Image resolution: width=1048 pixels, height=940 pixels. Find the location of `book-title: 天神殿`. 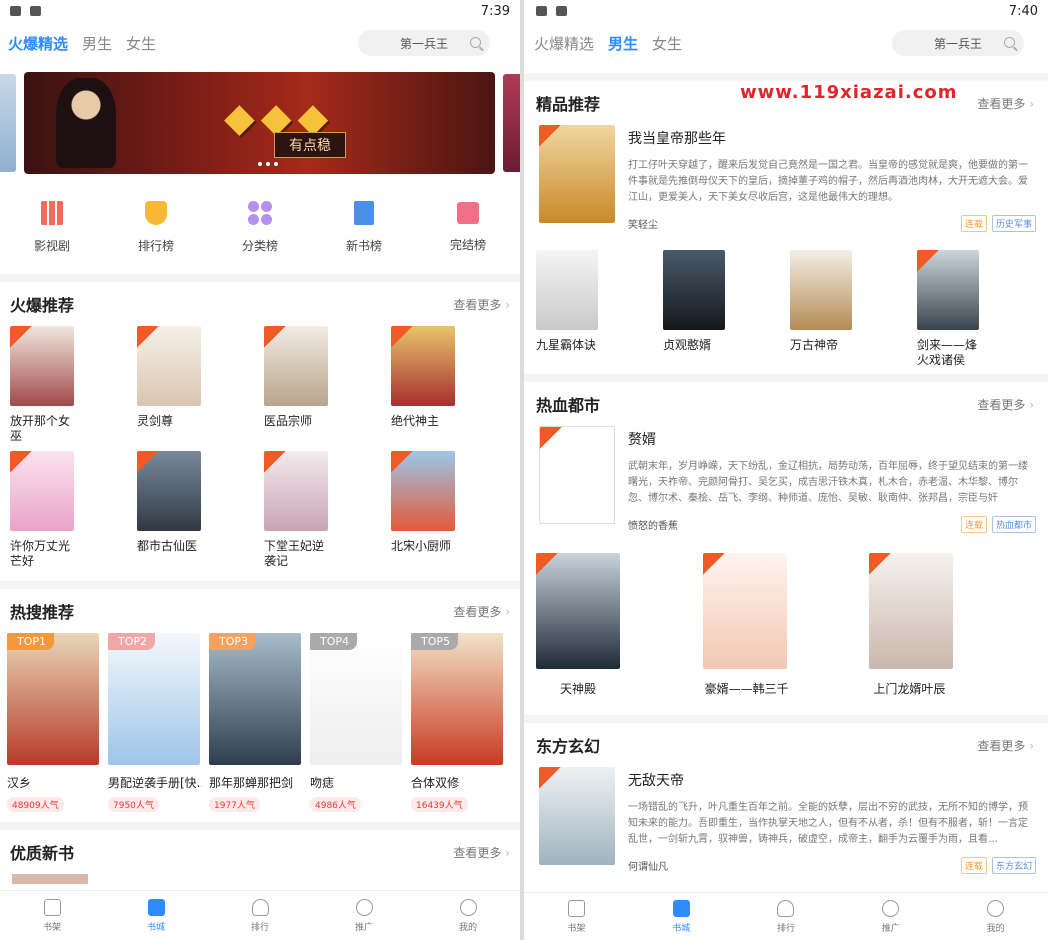

book-title: 天神殿 is located at coordinates (578, 689).